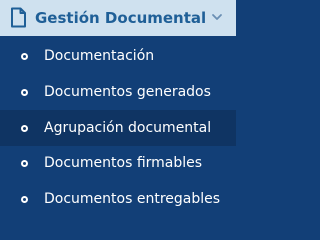 This screenshot has height=240, width=320. I want to click on menu-item-documentacion: Documentación, so click(118, 56).